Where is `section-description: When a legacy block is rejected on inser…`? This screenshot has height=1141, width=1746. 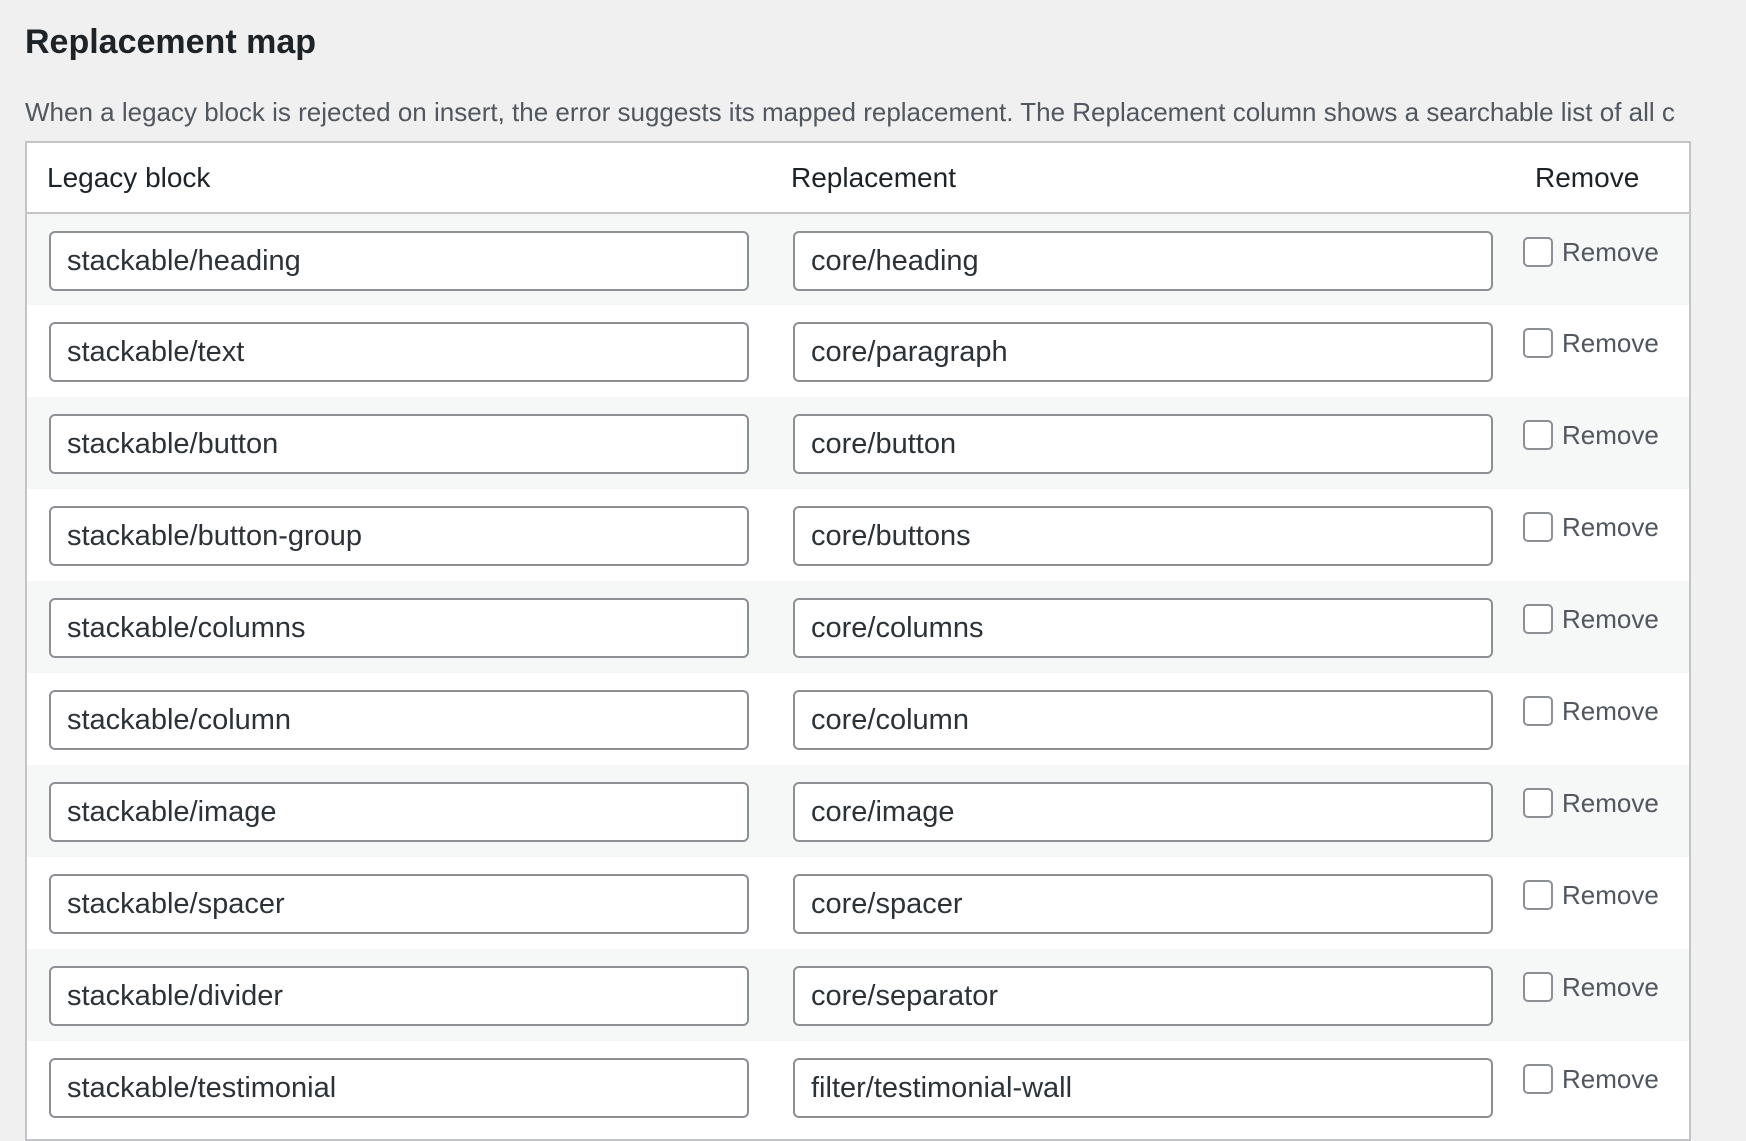
section-description: When a legacy block is rejected on inser… is located at coordinates (850, 112).